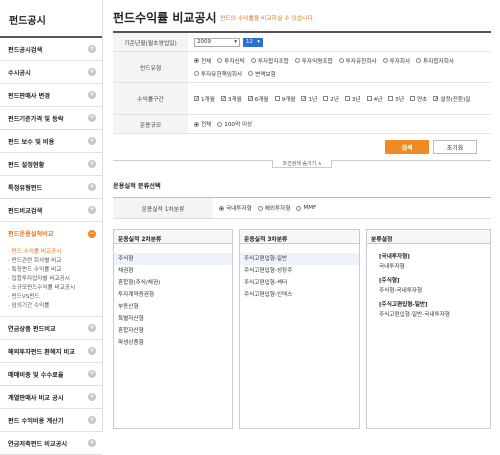 The image size is (500, 455). I want to click on scale-option: 100억 이상, so click(234, 124).